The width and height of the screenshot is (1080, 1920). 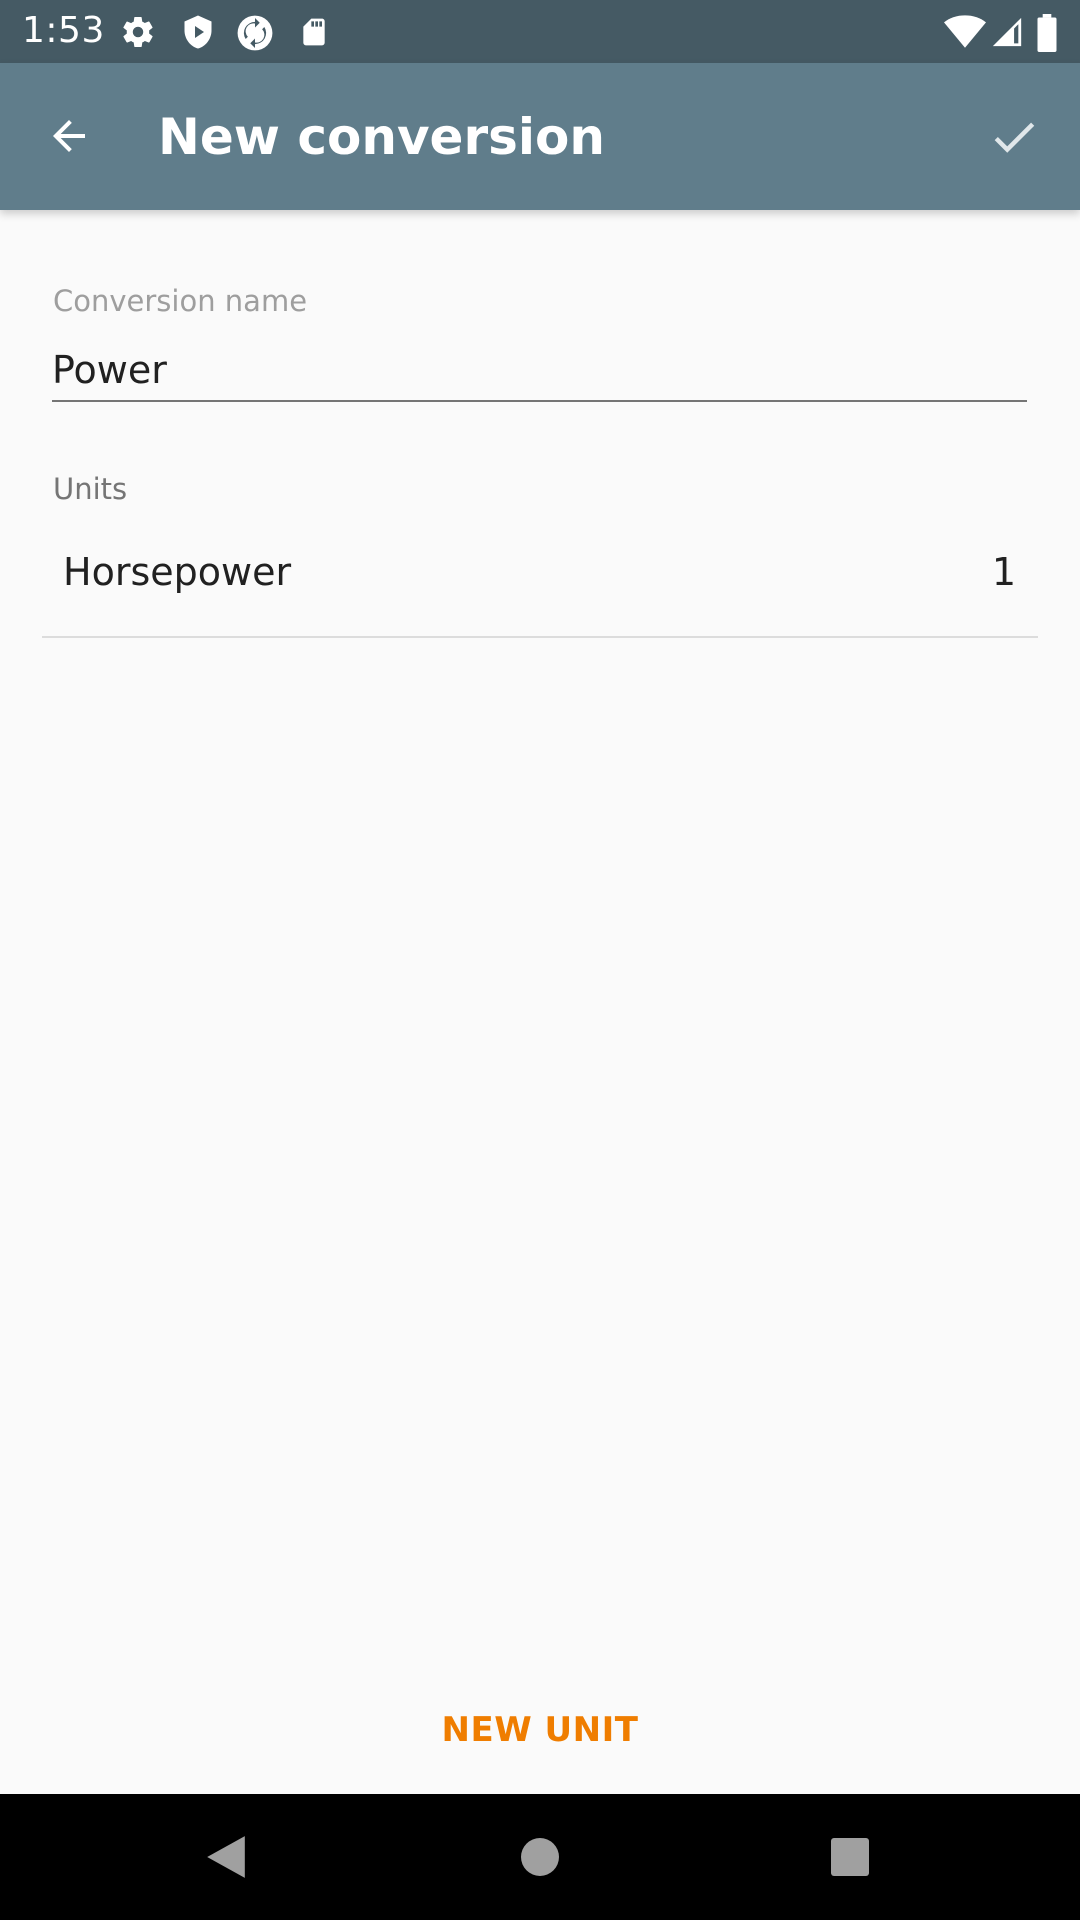 I want to click on arrow-back-icon, so click(x=69, y=136).